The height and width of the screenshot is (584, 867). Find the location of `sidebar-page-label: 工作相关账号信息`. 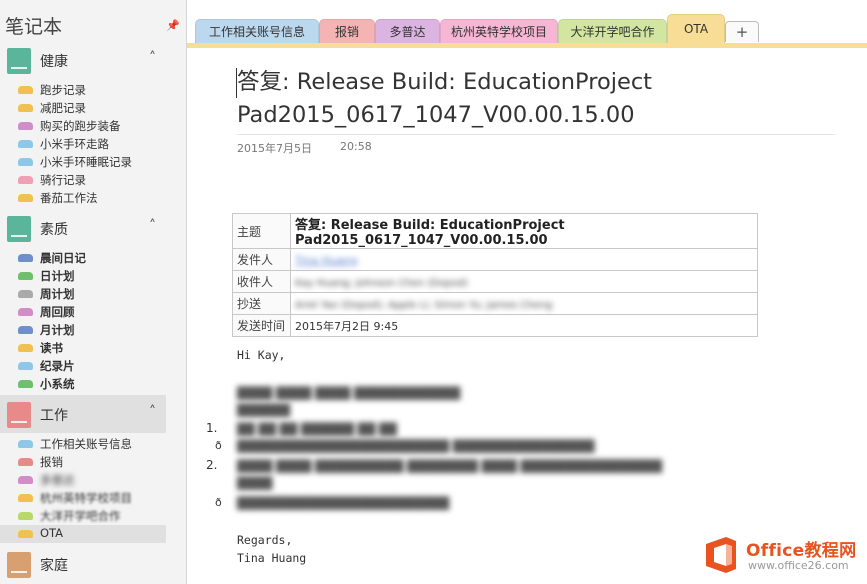

sidebar-page-label: 工作相关账号信息 is located at coordinates (86, 444).